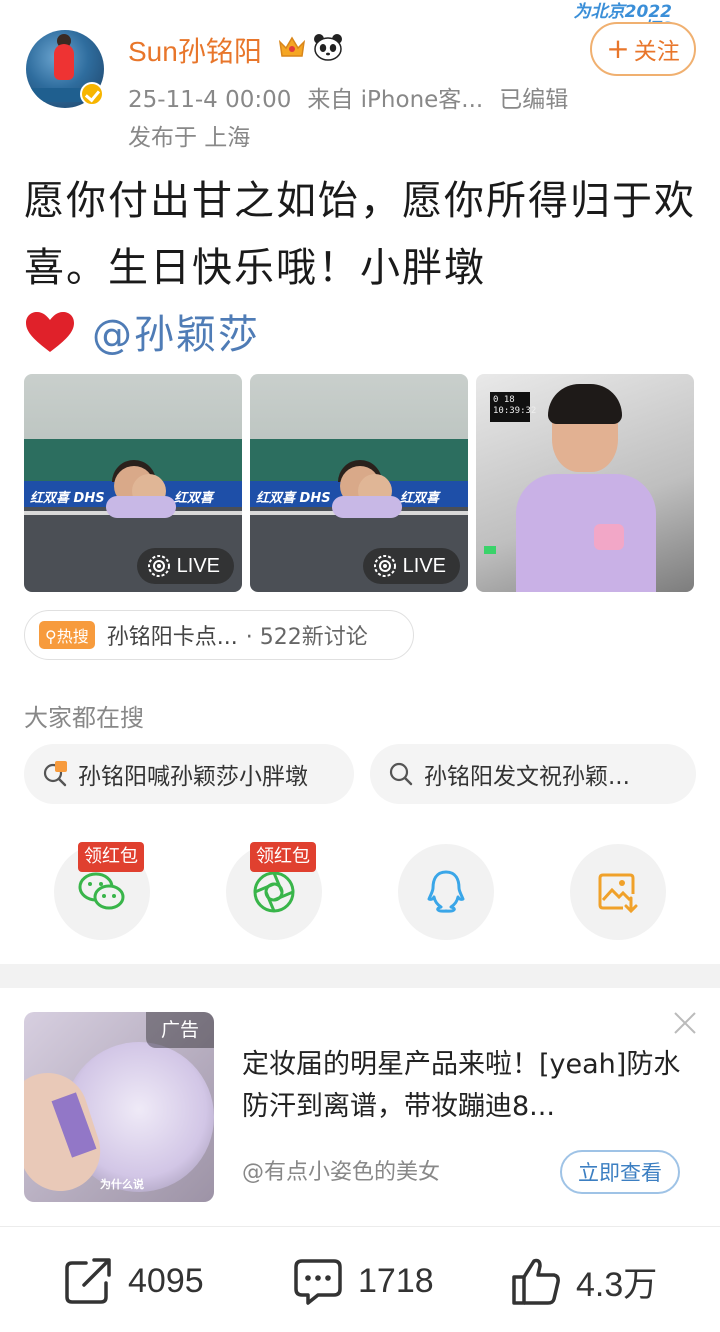 The height and width of the screenshot is (1332, 720). What do you see at coordinates (193, 777) in the screenshot?
I see `chip-label: 孙铭阳喊孙颖莎小胖墩` at bounding box center [193, 777].